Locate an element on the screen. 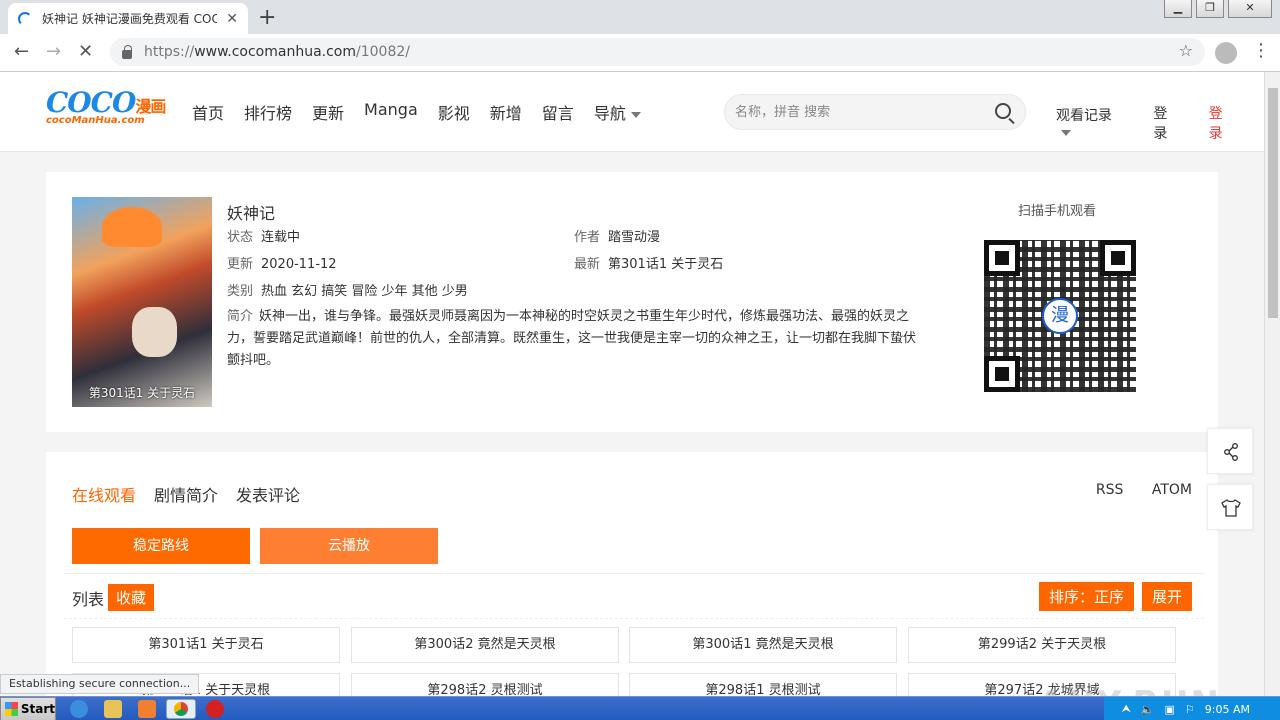  vertical-scrollbar is located at coordinates (1272, 384).